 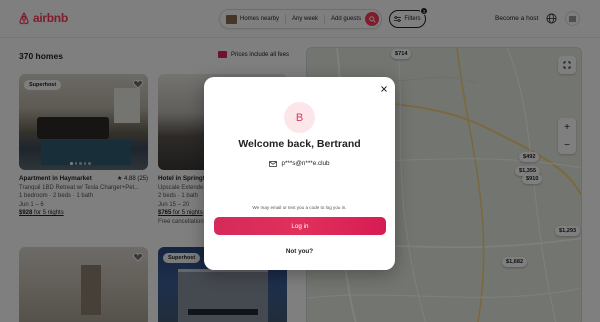 What do you see at coordinates (305, 163) in the screenshot?
I see `masked-email: p***s@n***e.club` at bounding box center [305, 163].